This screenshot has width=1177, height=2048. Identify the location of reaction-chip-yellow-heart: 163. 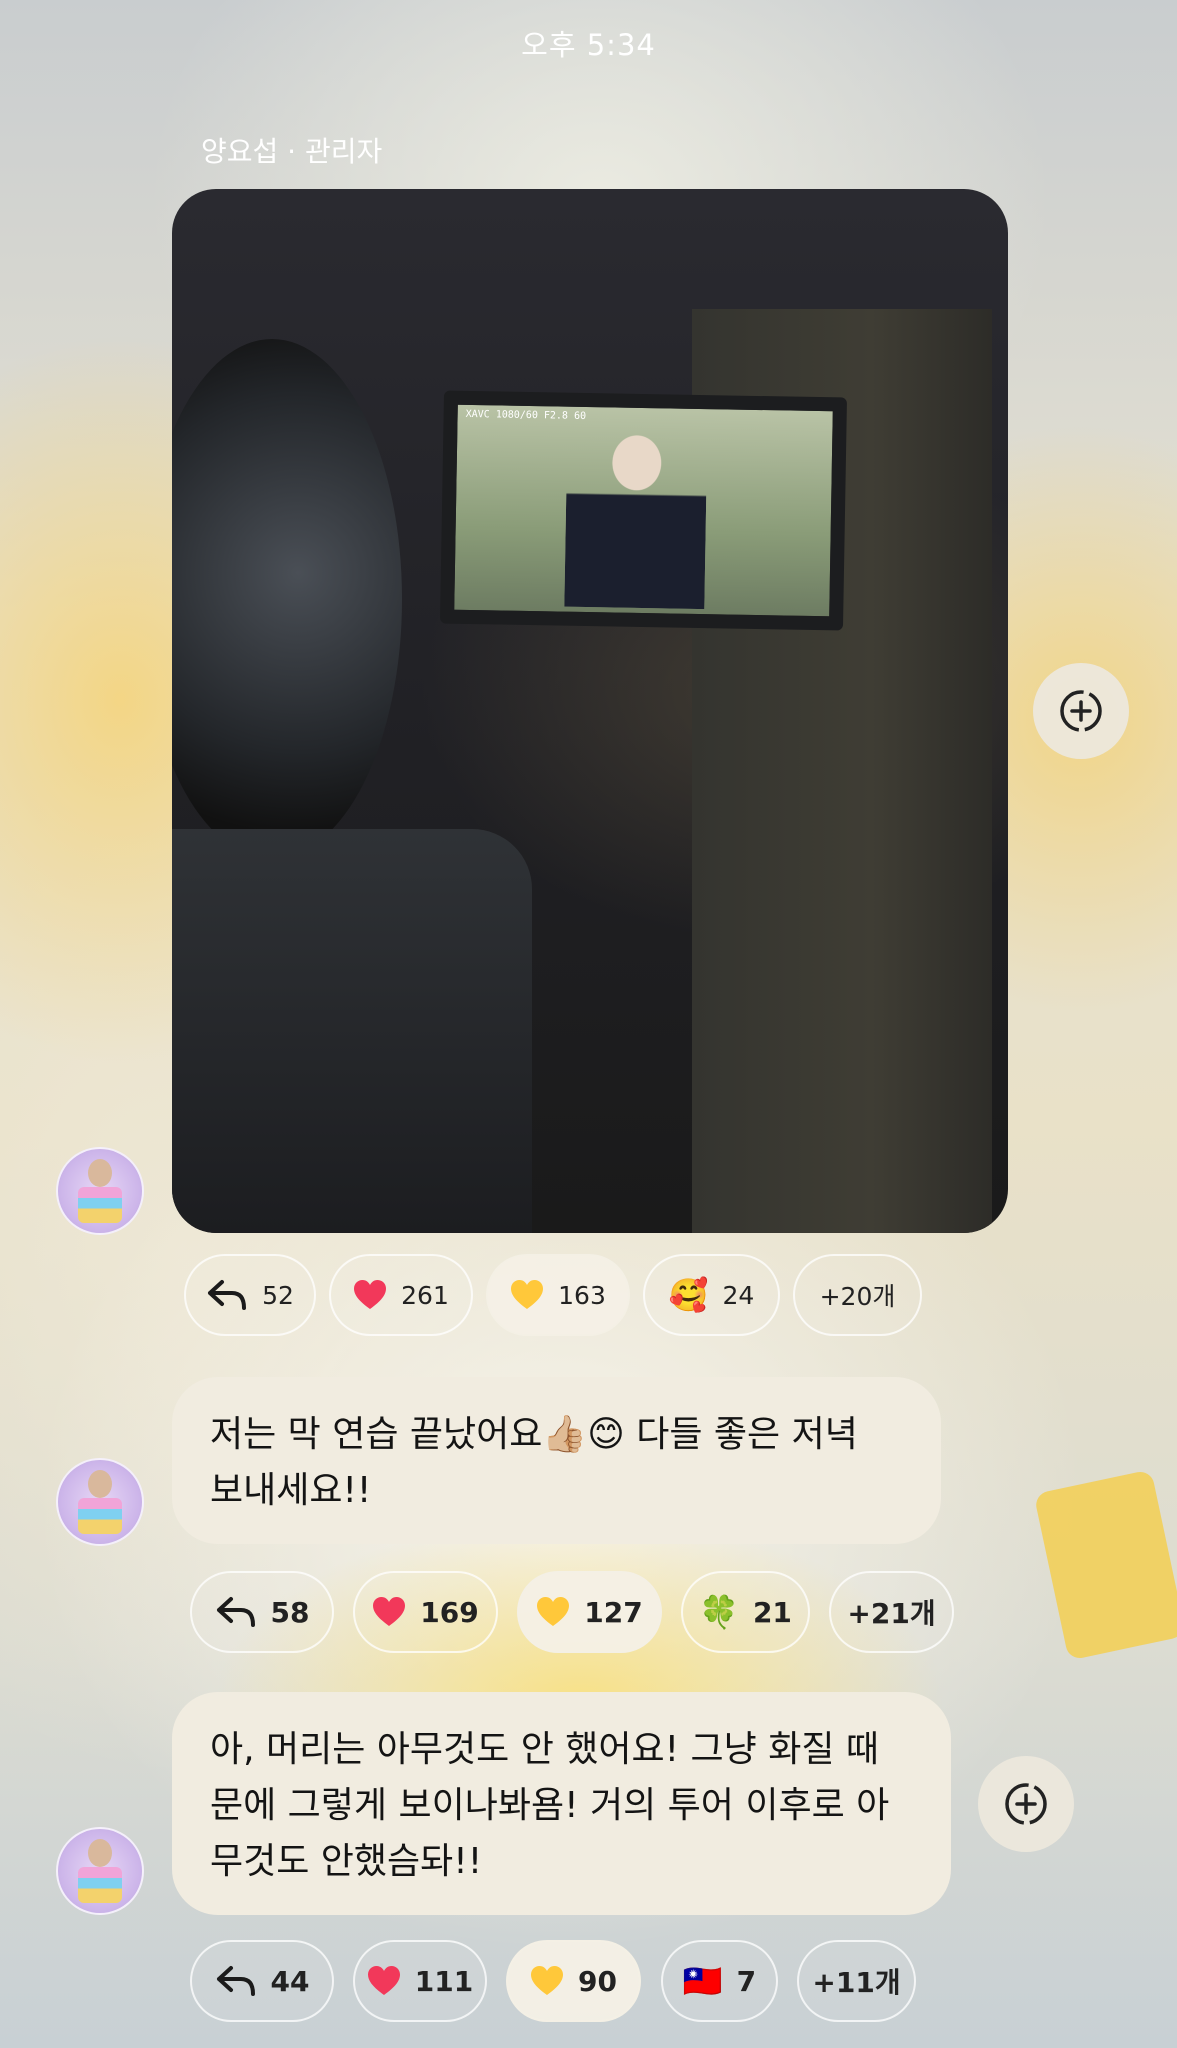
(558, 1295).